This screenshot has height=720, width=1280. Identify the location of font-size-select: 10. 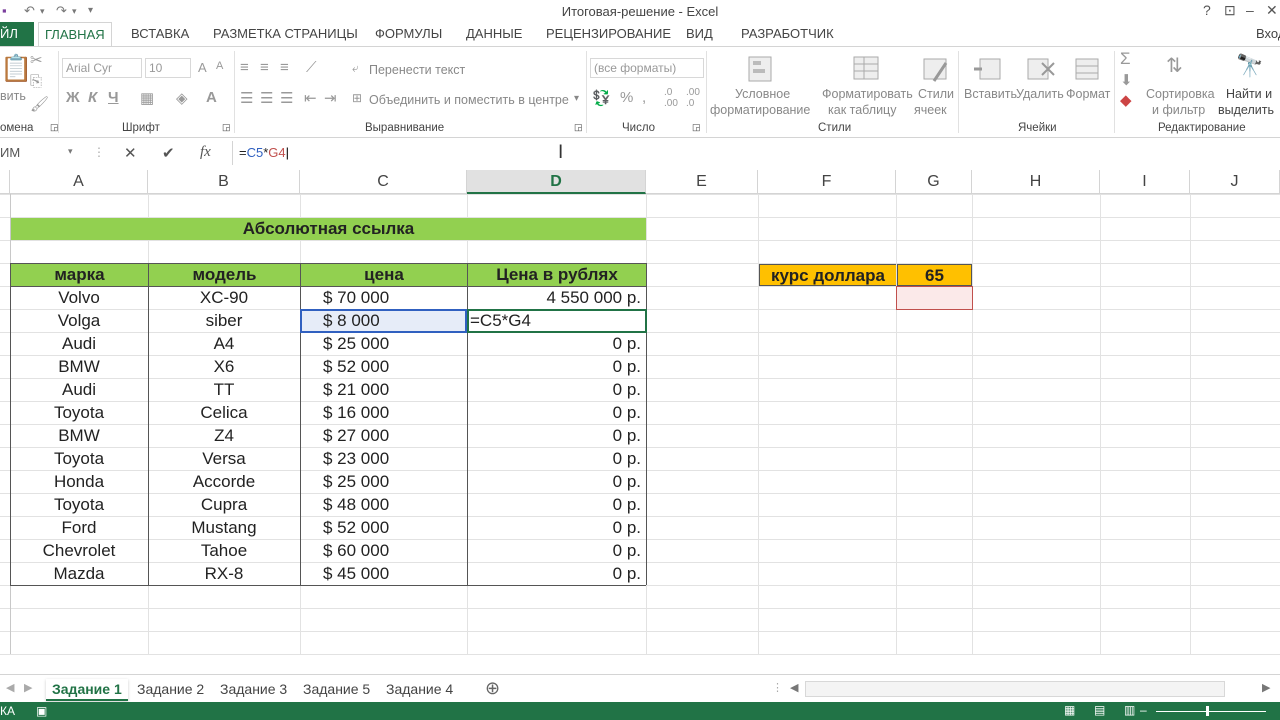
(168, 68).